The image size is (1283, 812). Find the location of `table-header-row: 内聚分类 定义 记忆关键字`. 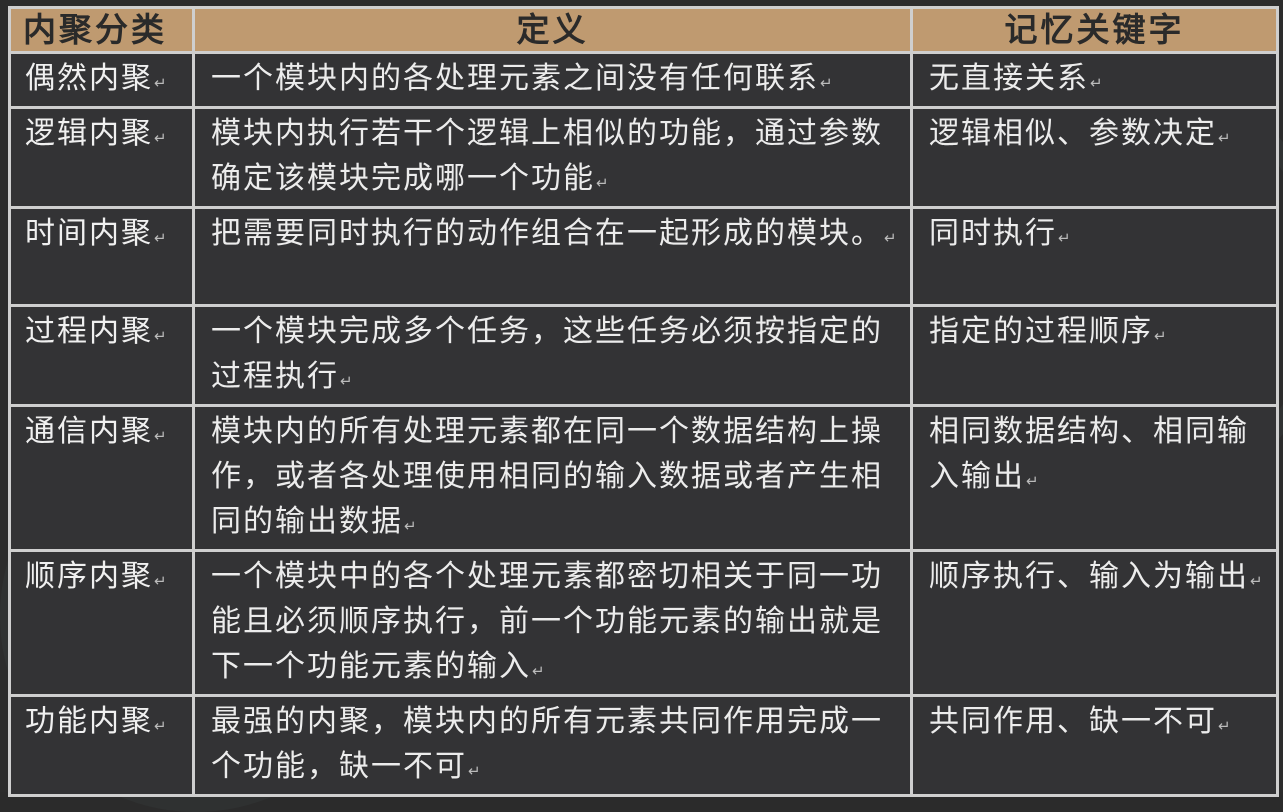

table-header-row: 内聚分类 定义 记忆关键字 is located at coordinates (643, 30).